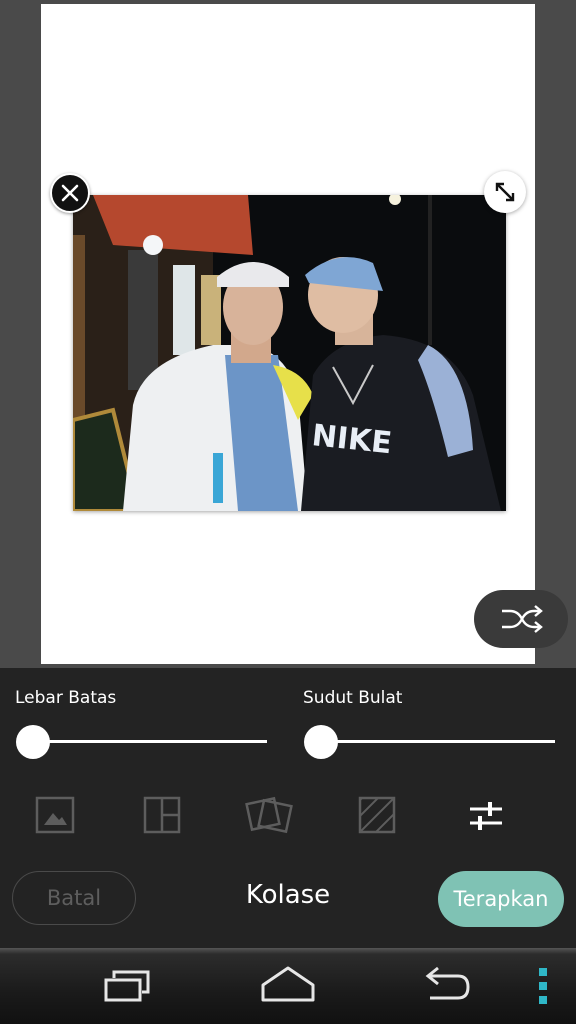  Describe the element at coordinates (377, 815) in the screenshot. I see `pattern-hatch-icon` at that location.